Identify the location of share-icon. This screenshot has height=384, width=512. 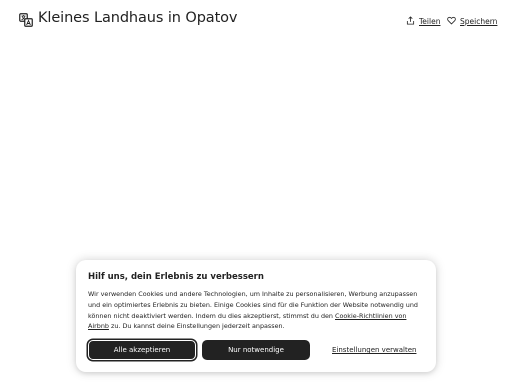
(410, 21).